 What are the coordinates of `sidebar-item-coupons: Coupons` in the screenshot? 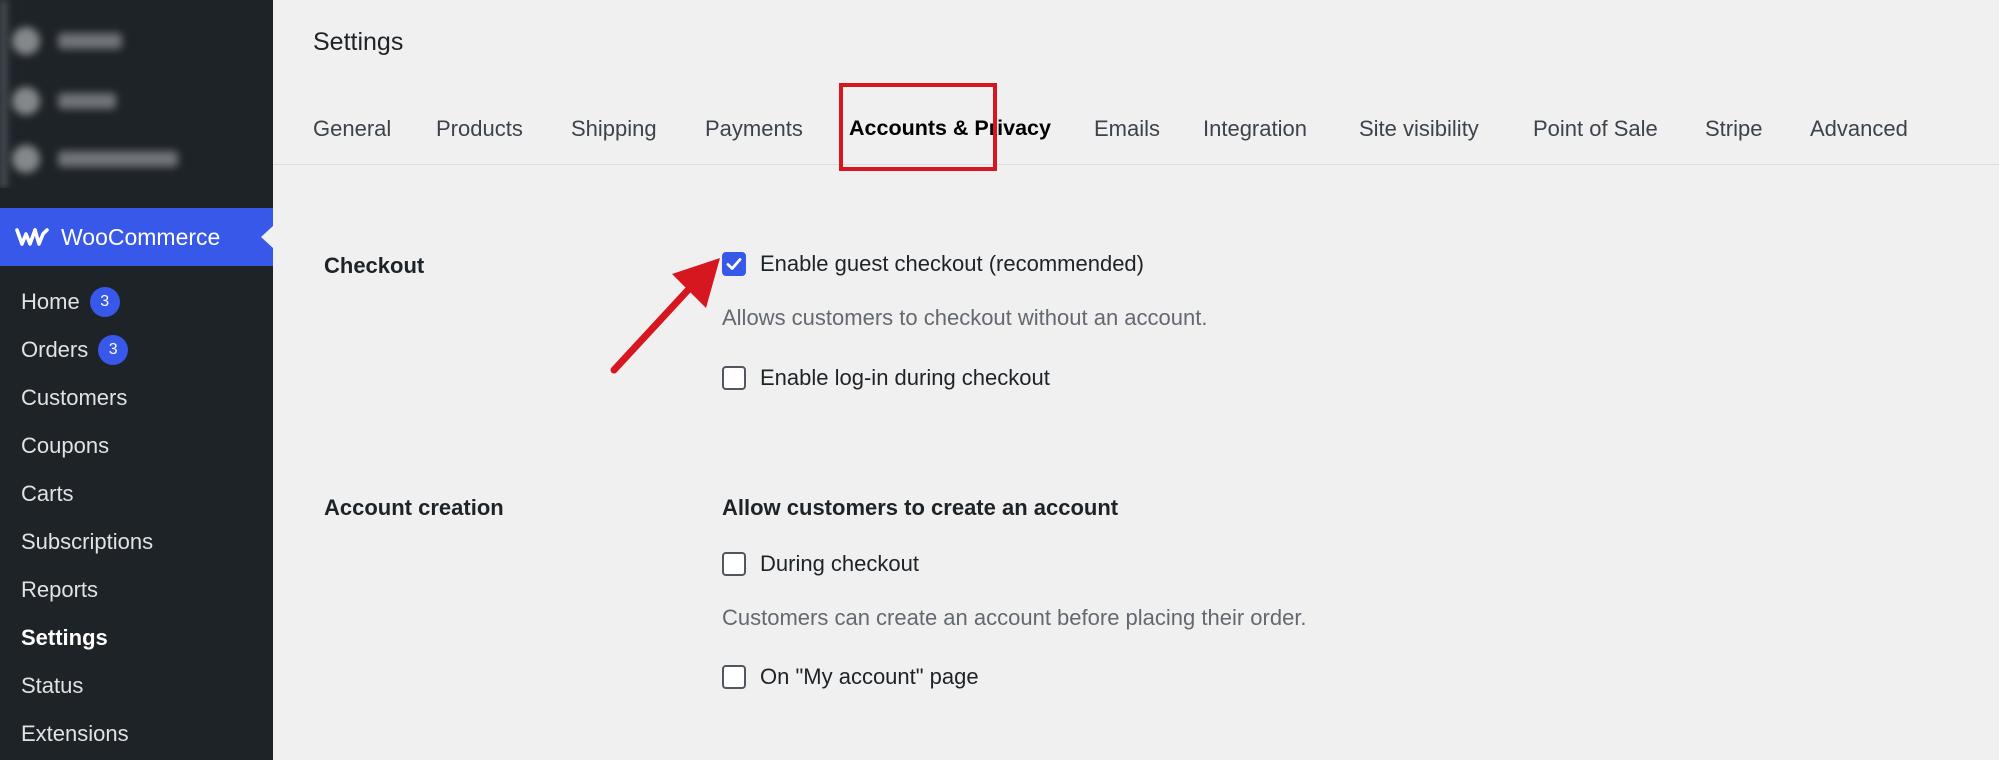 It's located at (136, 446).